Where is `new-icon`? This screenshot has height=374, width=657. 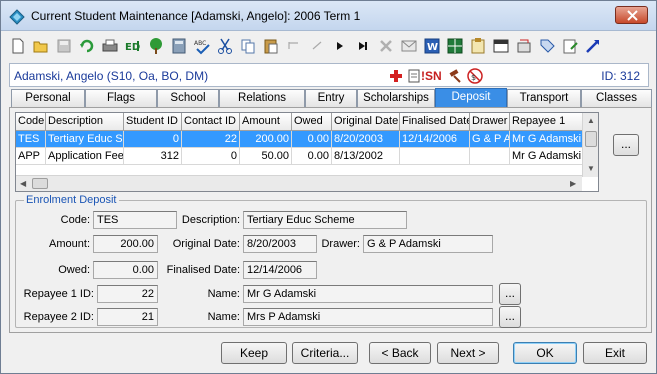 new-icon is located at coordinates (18, 46).